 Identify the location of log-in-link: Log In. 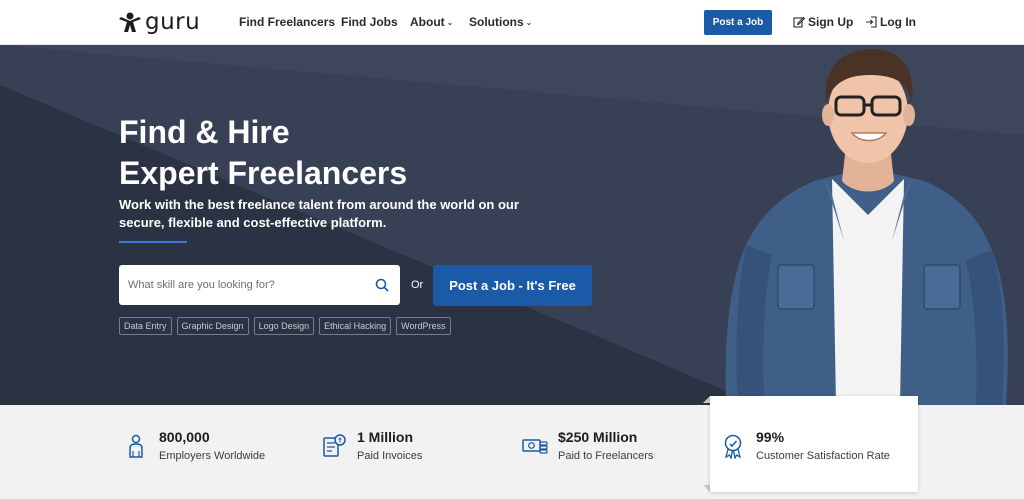
(890, 22).